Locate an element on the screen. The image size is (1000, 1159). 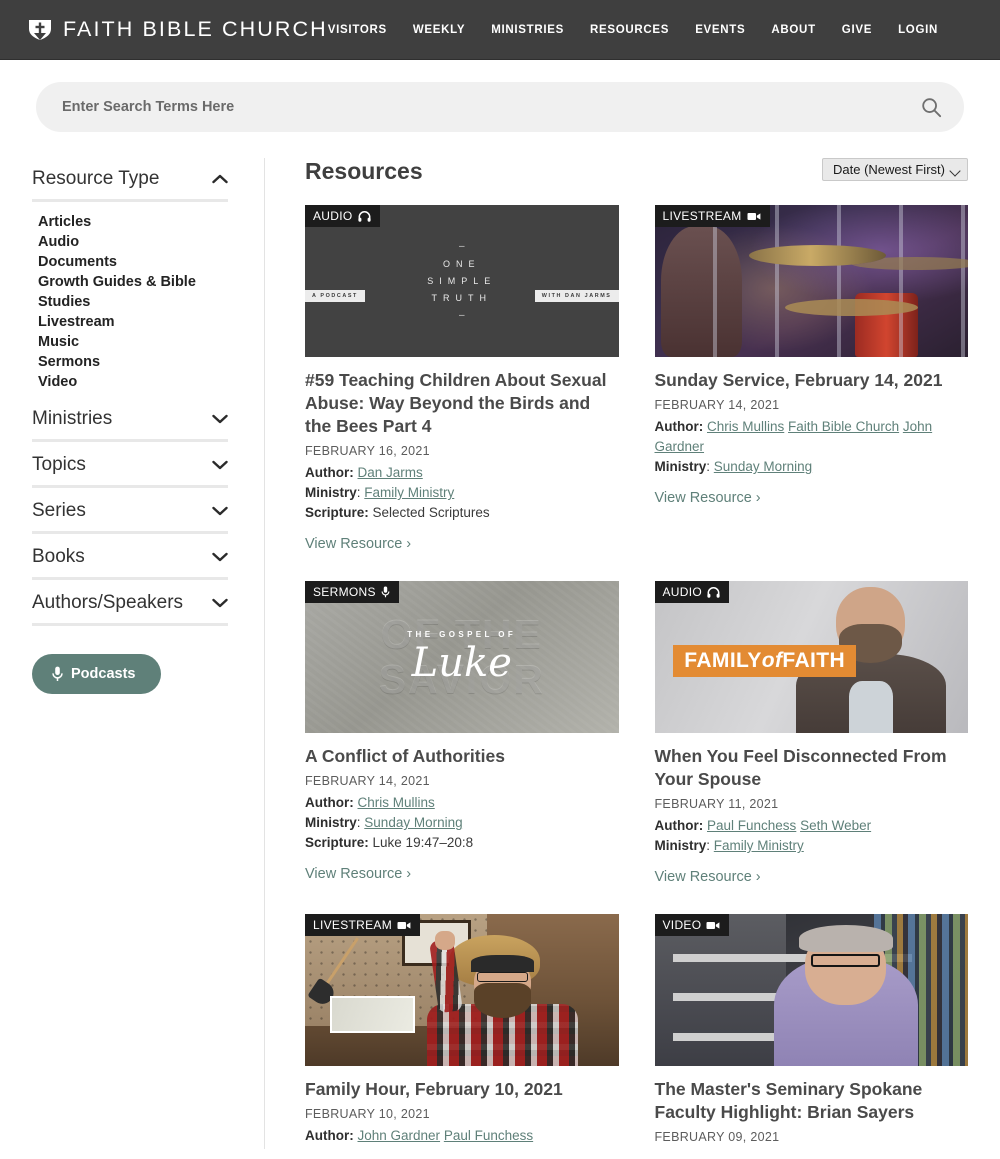
resource-date: FEBRUARY 09, 2021 is located at coordinates (717, 1137).